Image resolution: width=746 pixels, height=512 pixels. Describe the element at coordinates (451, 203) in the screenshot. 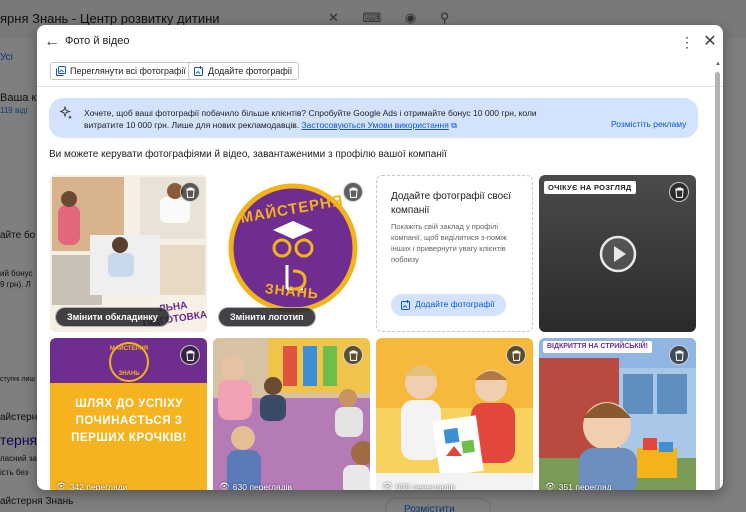

I see `add-photos-heading: Додайте фотографії своєї компанії` at that location.